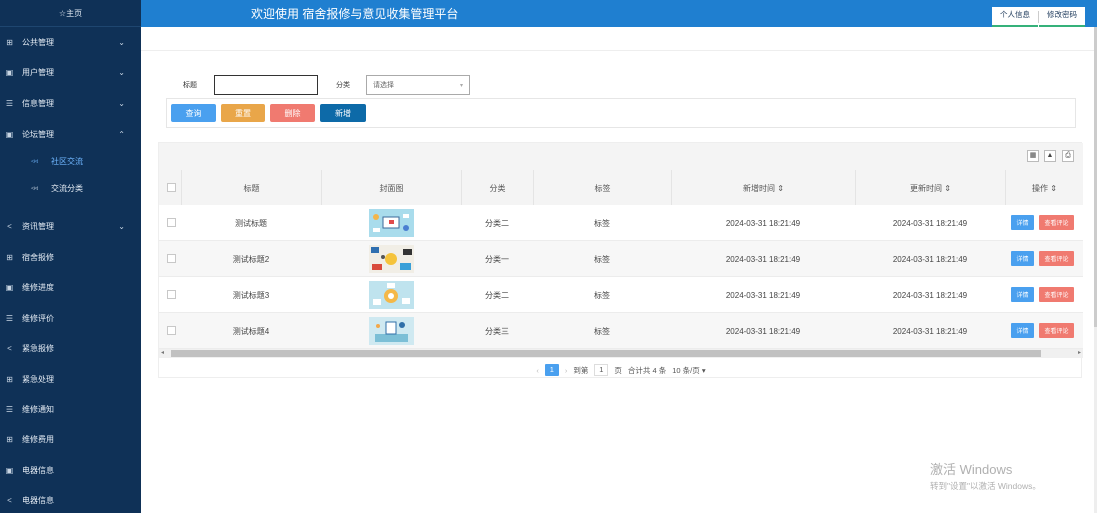  I want to click on header-tag: 标签, so click(602, 188).